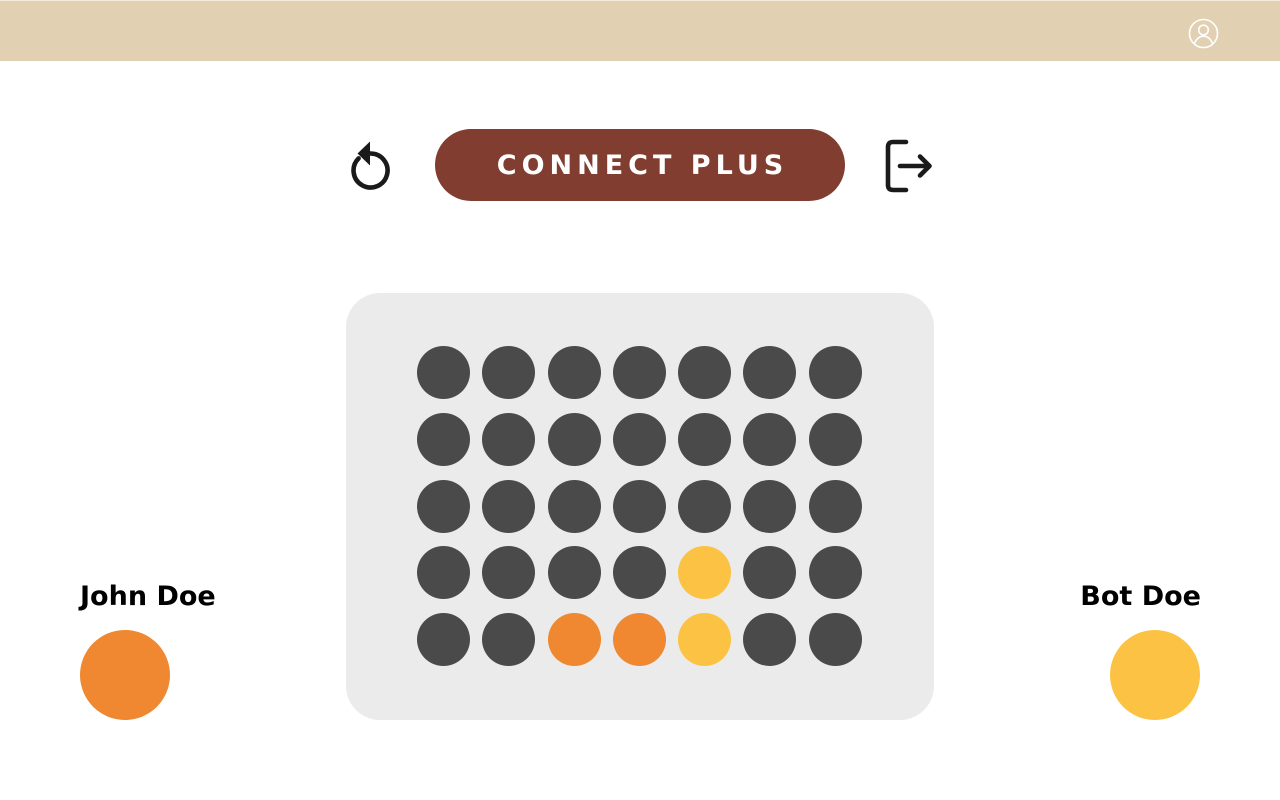  I want to click on game-title-banner: CONNECT PLUS, so click(640, 165).